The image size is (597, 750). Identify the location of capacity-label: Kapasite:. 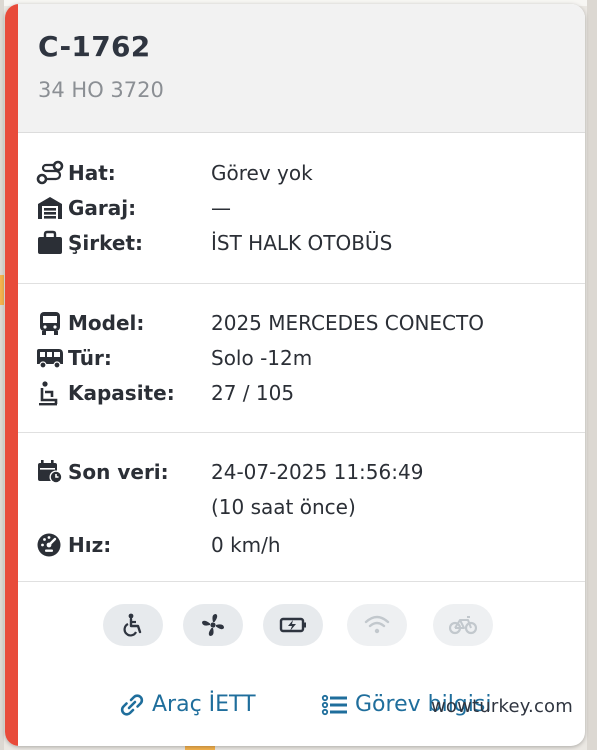
(121, 393).